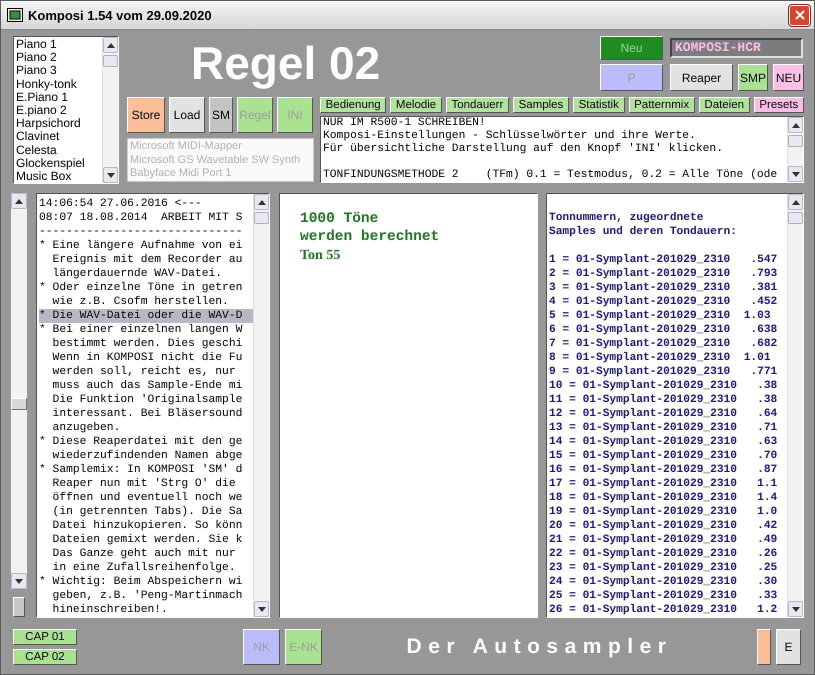 The width and height of the screenshot is (815, 675). I want to click on log-line: * Samplemix: In KOMPOSI 'SM' d, so click(146, 470).